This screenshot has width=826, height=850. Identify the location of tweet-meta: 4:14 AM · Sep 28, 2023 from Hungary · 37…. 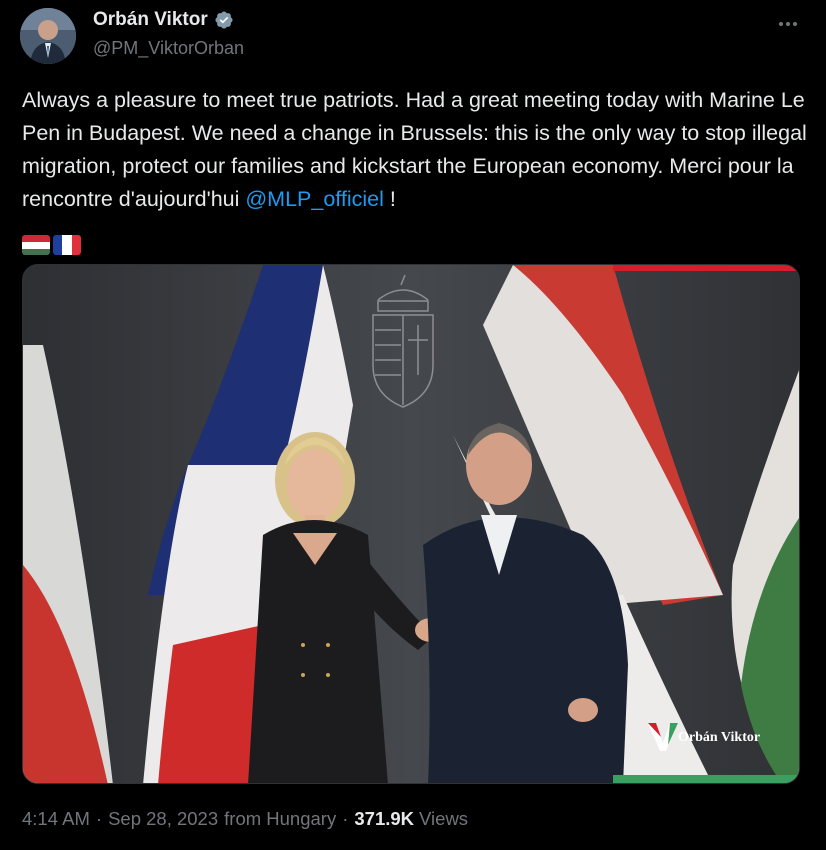
(245, 819).